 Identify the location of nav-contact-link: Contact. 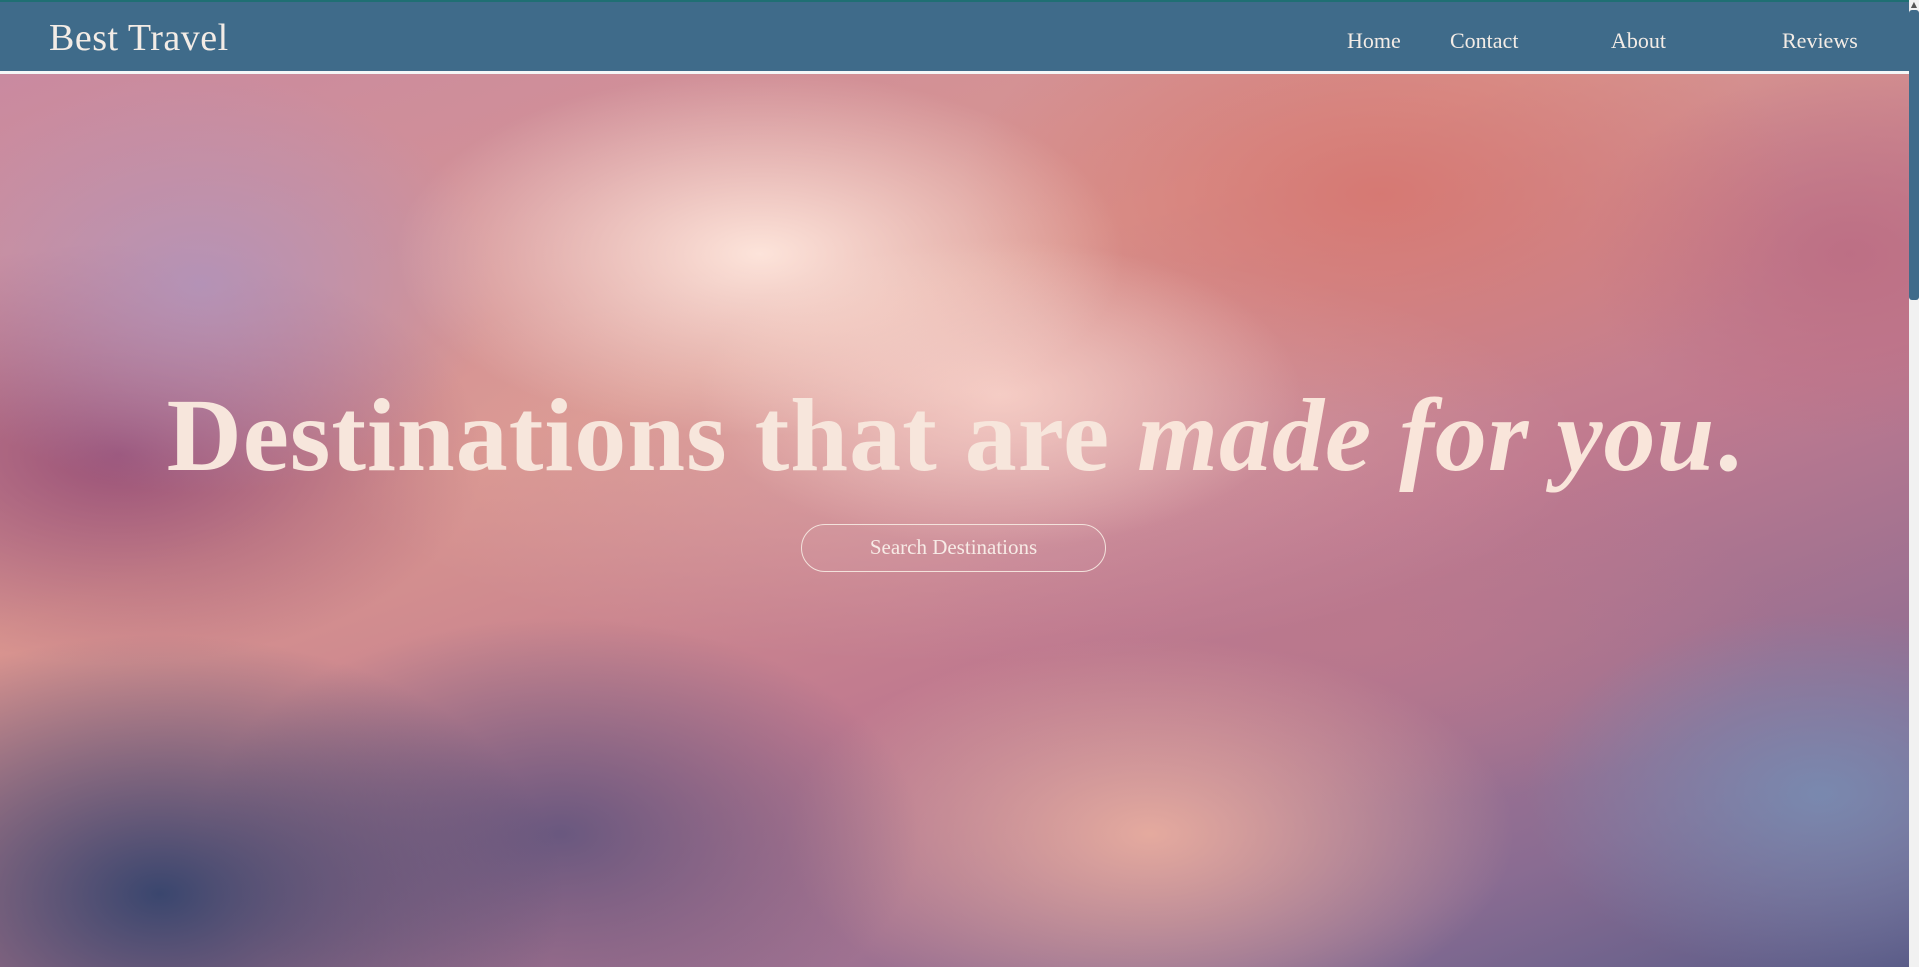
(1484, 41).